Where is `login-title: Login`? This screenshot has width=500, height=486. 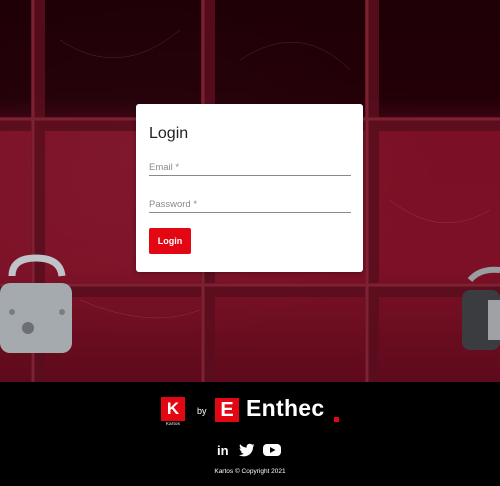 login-title: Login is located at coordinates (169, 133).